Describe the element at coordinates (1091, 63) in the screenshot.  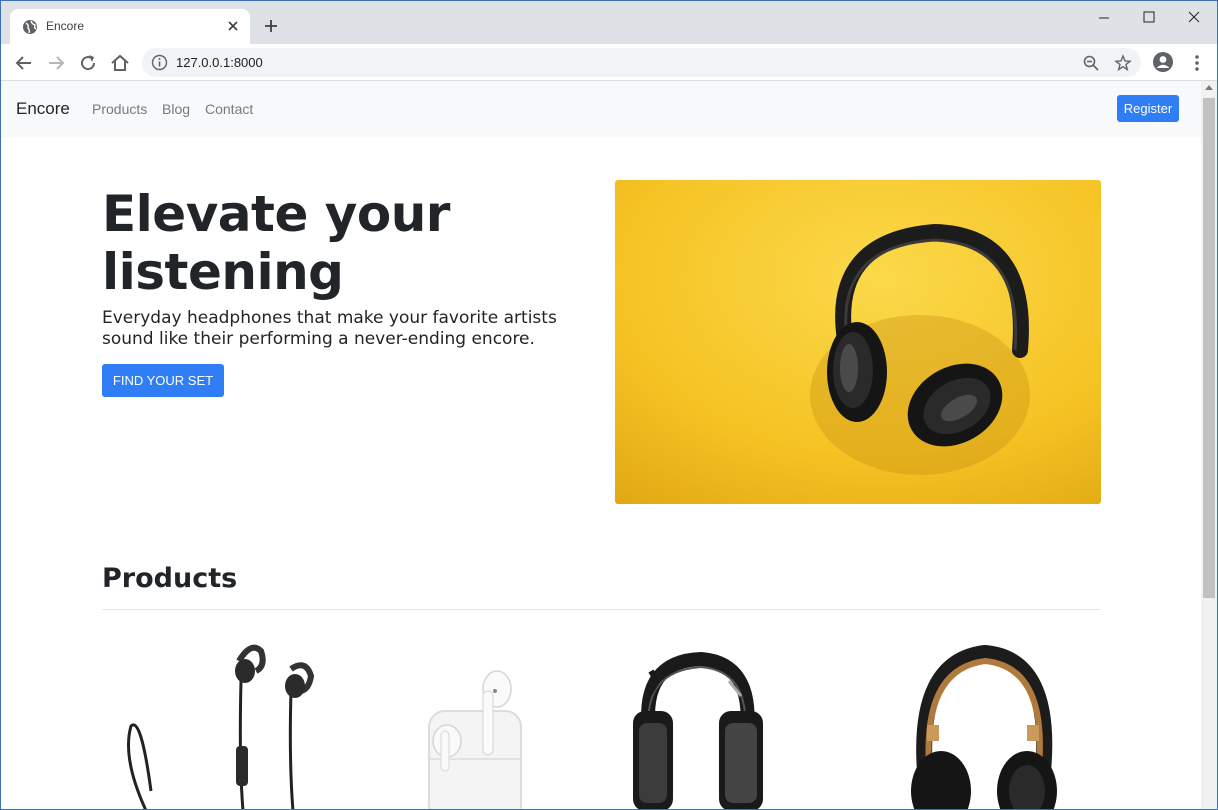
I see `zoom-icon` at that location.